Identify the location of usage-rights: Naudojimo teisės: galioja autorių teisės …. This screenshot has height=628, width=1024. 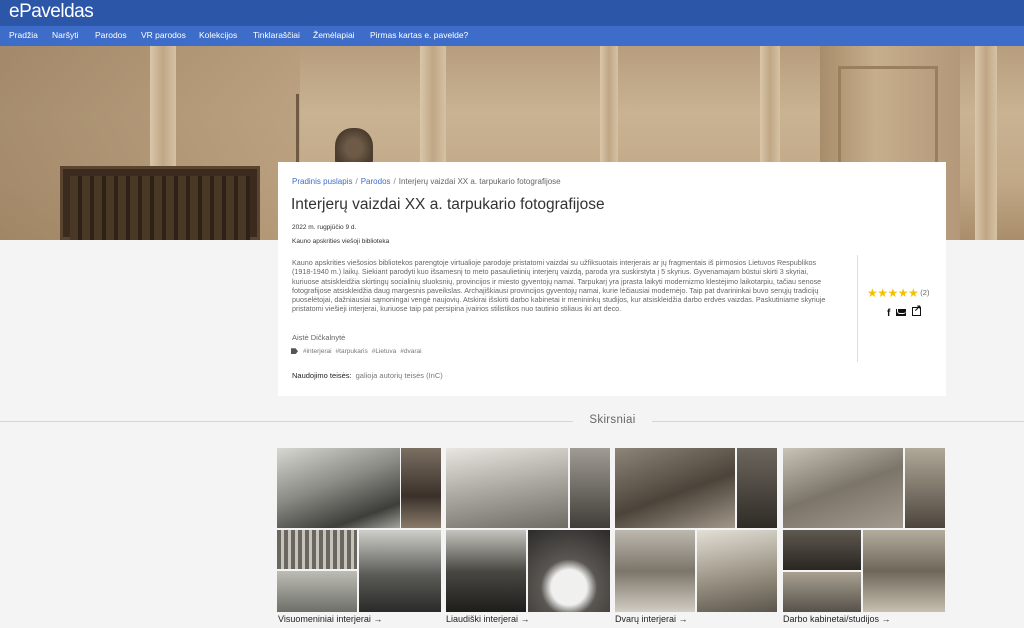
(367, 375).